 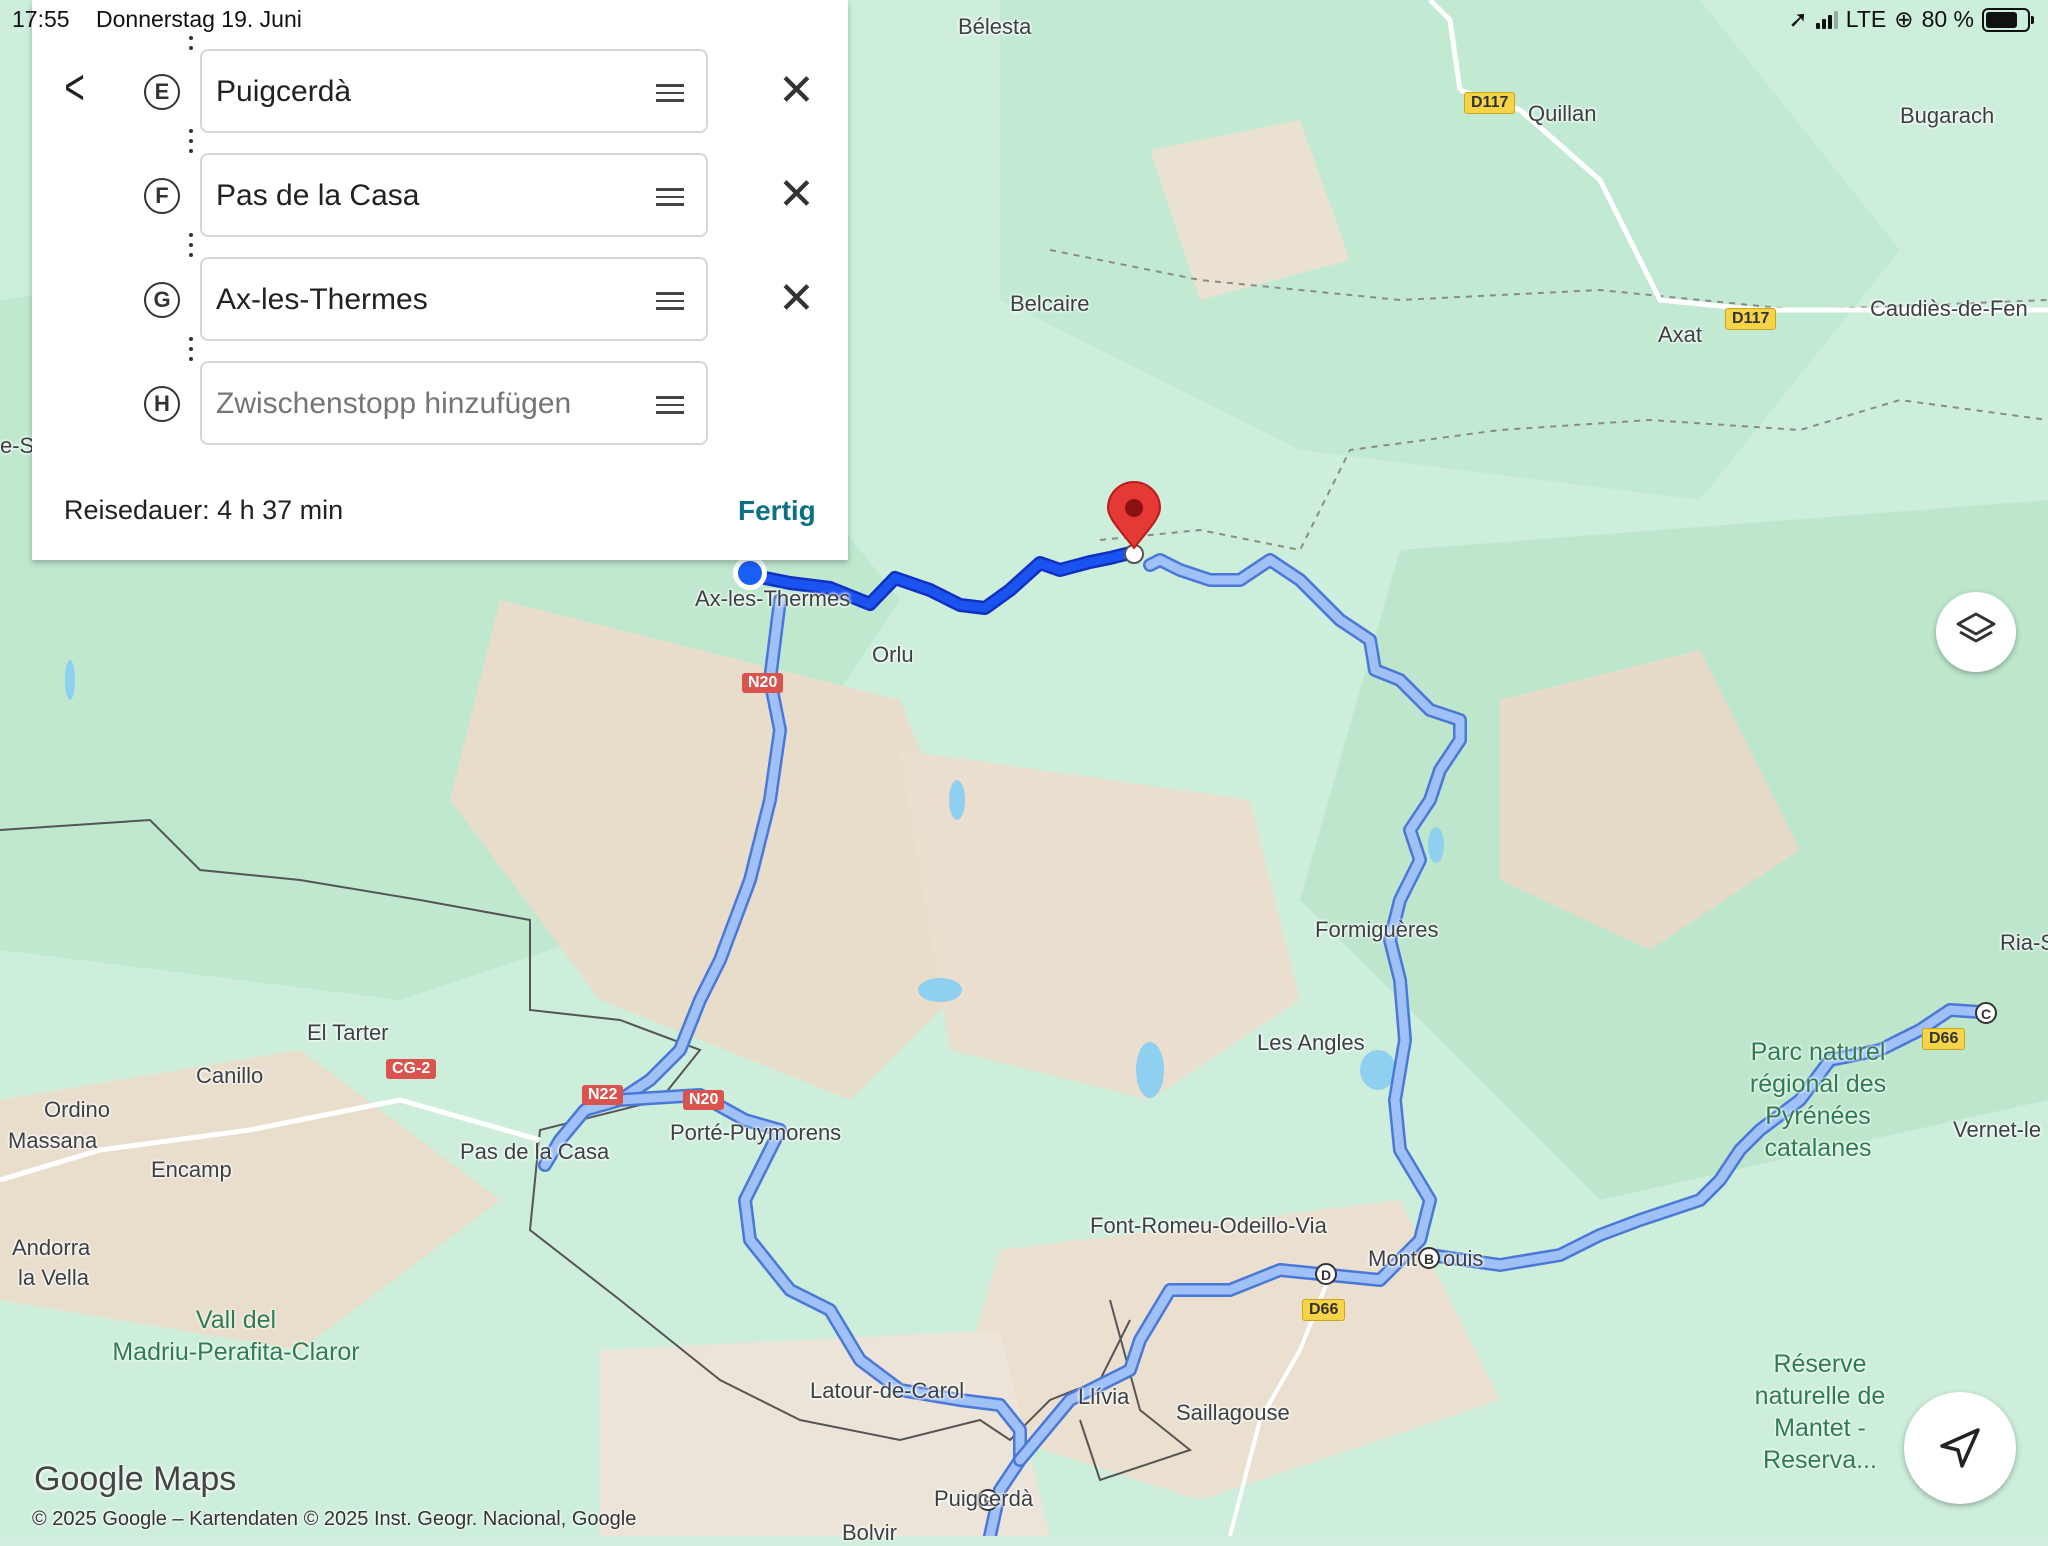 I want to click on park-label-line: Mantet -, so click(x=1820, y=1428).